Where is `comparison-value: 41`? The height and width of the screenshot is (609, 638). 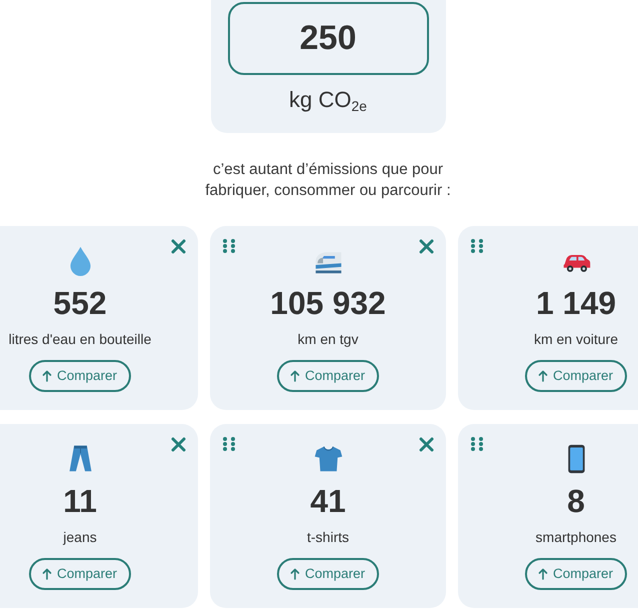 comparison-value: 41 is located at coordinates (328, 501).